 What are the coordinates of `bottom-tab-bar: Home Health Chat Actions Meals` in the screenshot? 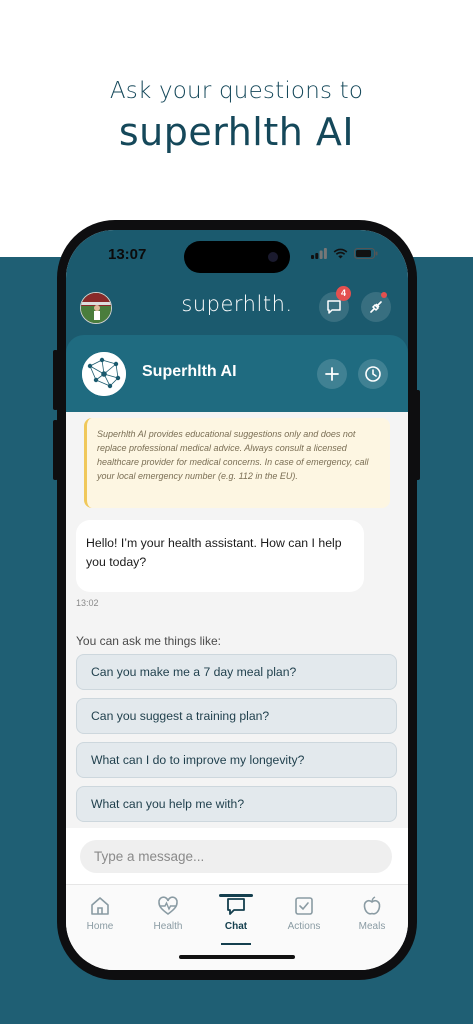 It's located at (237, 927).